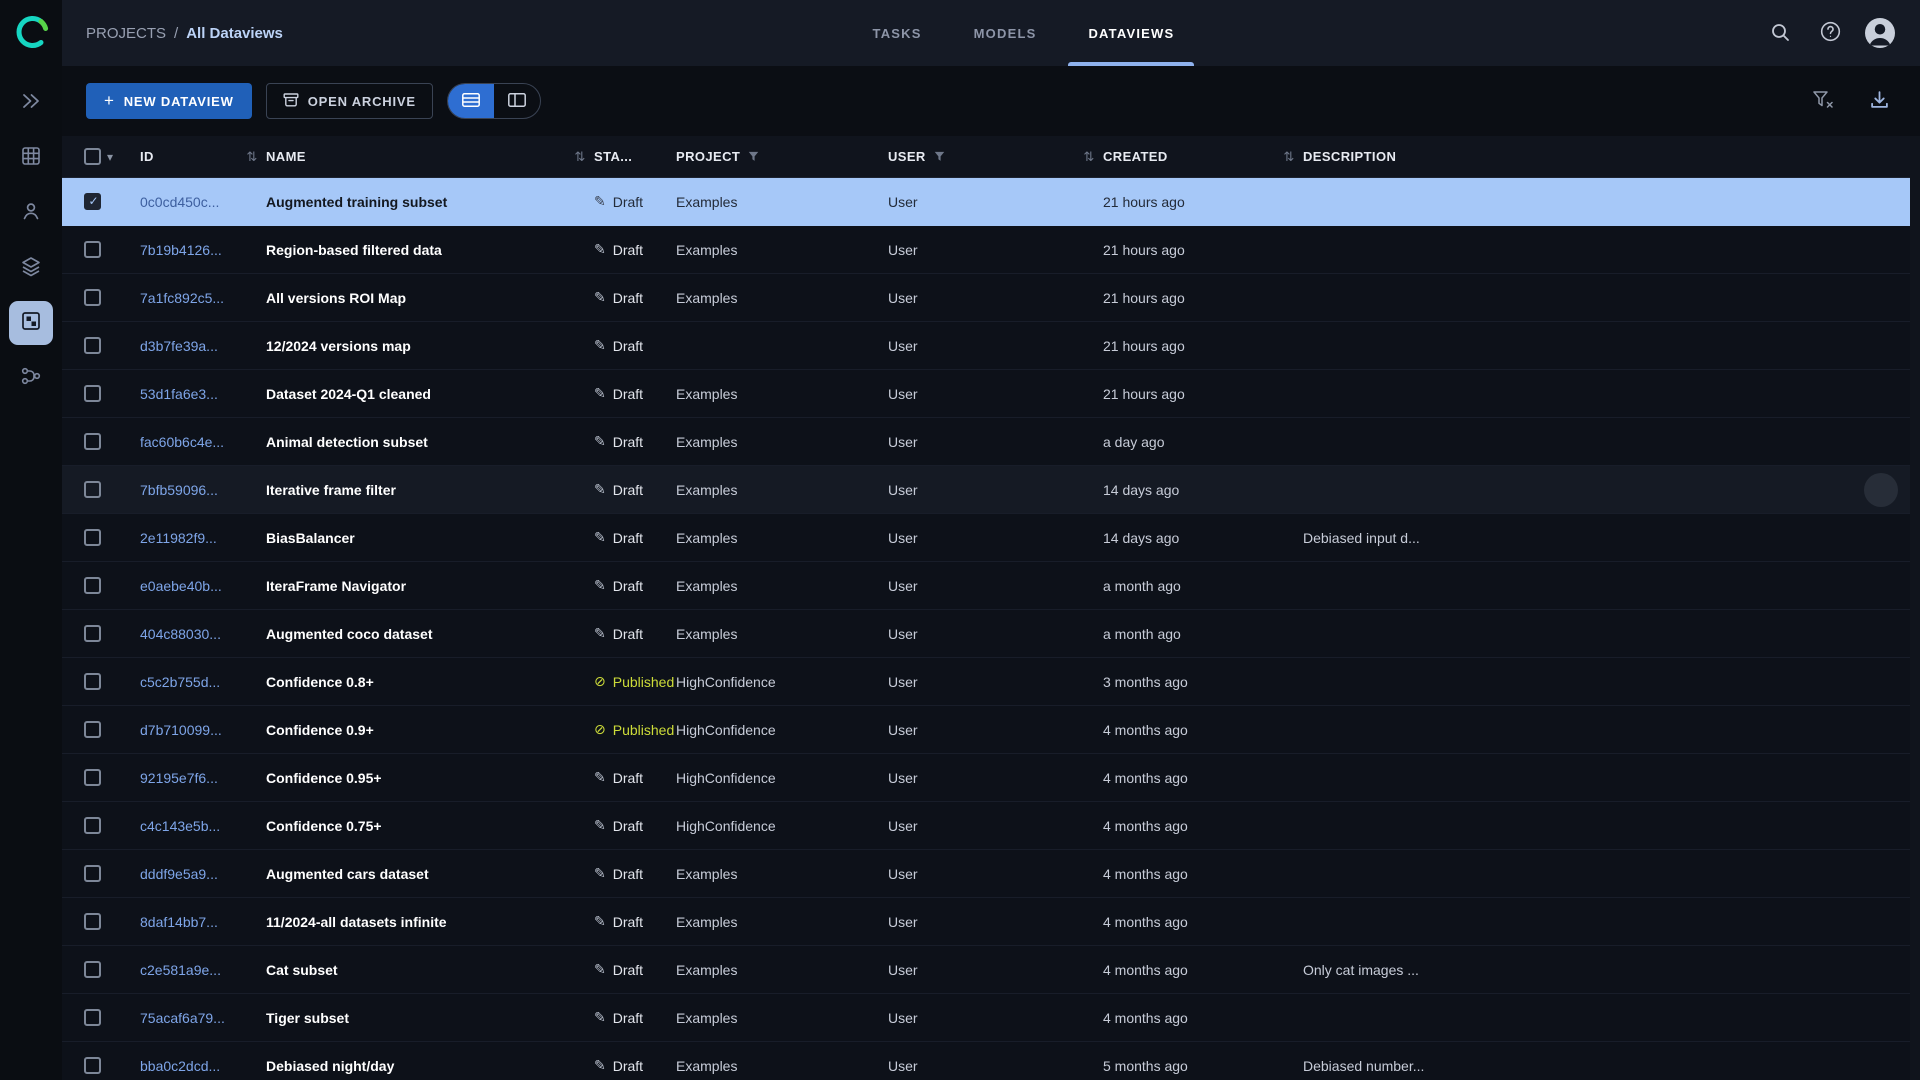  I want to click on status-label: Published, so click(643, 681).